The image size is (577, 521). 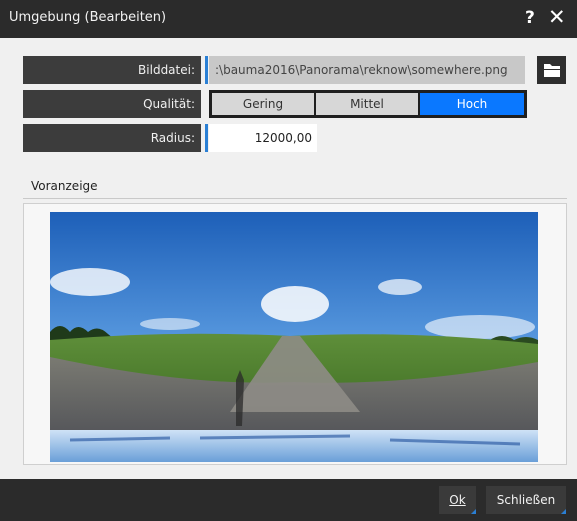 What do you see at coordinates (472, 104) in the screenshot?
I see `quality-option-hoch: Hoch` at bounding box center [472, 104].